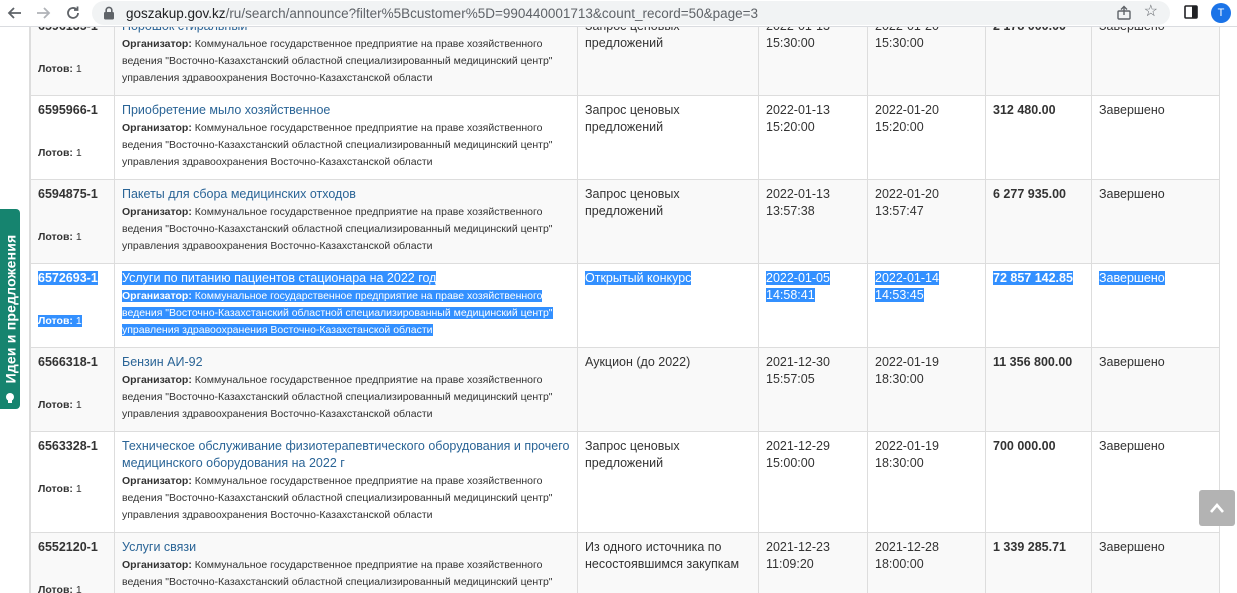  What do you see at coordinates (72, 61) in the screenshot?
I see `cell-number: 6596135-1 Лотов: 1` at bounding box center [72, 61].